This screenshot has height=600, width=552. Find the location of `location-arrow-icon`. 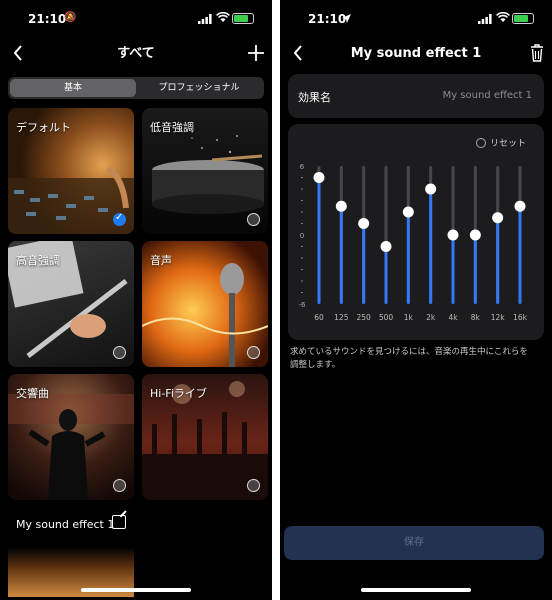

location-arrow-icon is located at coordinates (346, 18).